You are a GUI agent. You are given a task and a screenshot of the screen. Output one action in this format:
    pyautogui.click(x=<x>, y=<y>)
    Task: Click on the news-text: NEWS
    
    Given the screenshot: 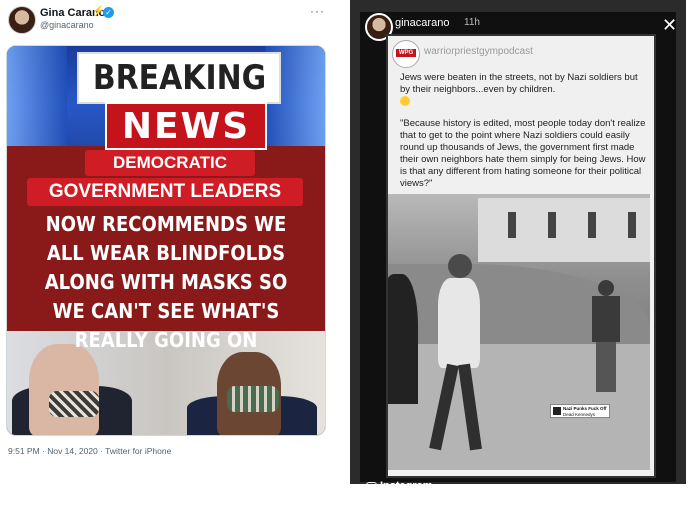 What is the action you would take?
    pyautogui.click(x=186, y=126)
    